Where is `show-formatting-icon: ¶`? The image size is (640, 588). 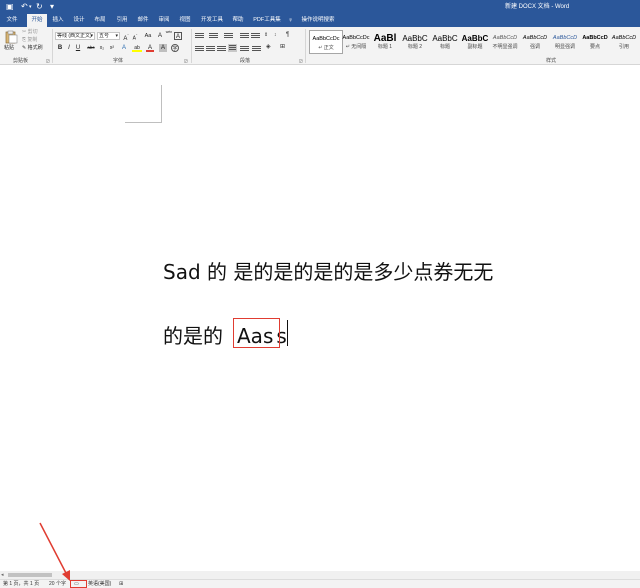 show-formatting-icon: ¶ is located at coordinates (287, 35).